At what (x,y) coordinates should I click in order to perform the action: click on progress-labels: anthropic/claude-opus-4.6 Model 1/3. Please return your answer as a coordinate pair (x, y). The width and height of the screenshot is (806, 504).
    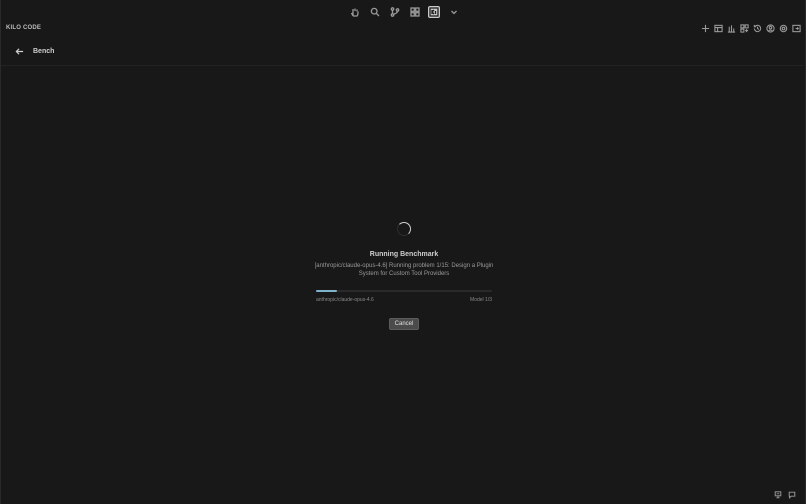
    Looking at the image, I should click on (404, 300).